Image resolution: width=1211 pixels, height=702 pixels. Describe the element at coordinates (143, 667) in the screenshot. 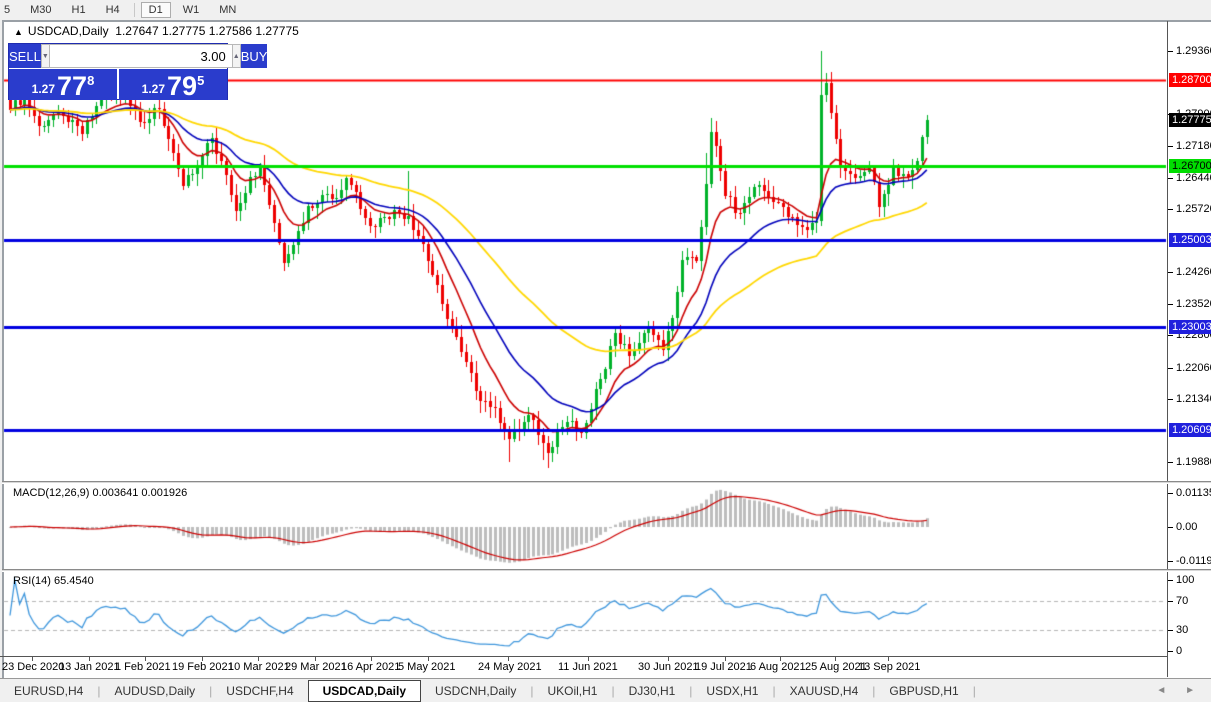

I see `date-label: 1 Feb 2021` at that location.